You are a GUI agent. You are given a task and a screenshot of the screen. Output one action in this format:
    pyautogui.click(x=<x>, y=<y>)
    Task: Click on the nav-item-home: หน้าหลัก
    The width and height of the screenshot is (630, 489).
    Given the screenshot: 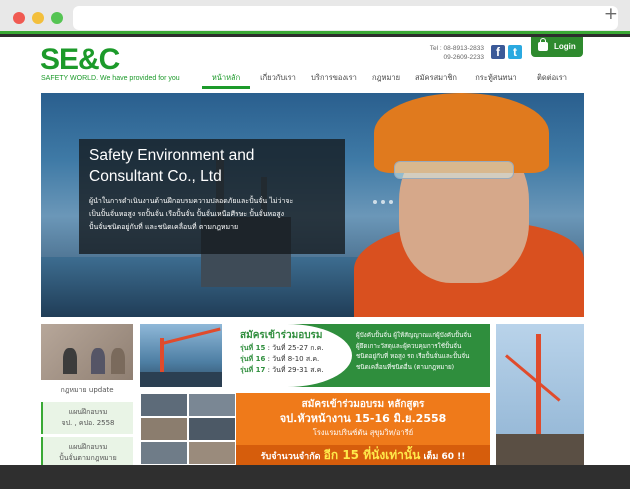 What is the action you would take?
    pyautogui.click(x=226, y=80)
    